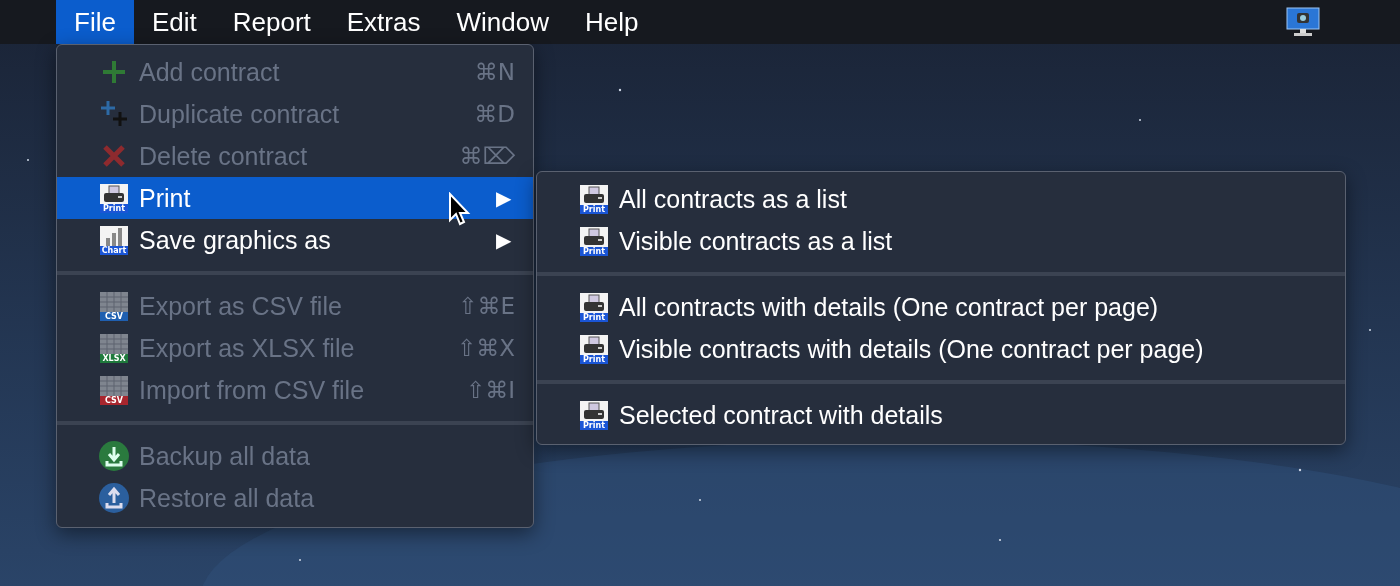 The width and height of the screenshot is (1400, 586). What do you see at coordinates (174, 22) in the screenshot?
I see `menu-title: Edit` at bounding box center [174, 22].